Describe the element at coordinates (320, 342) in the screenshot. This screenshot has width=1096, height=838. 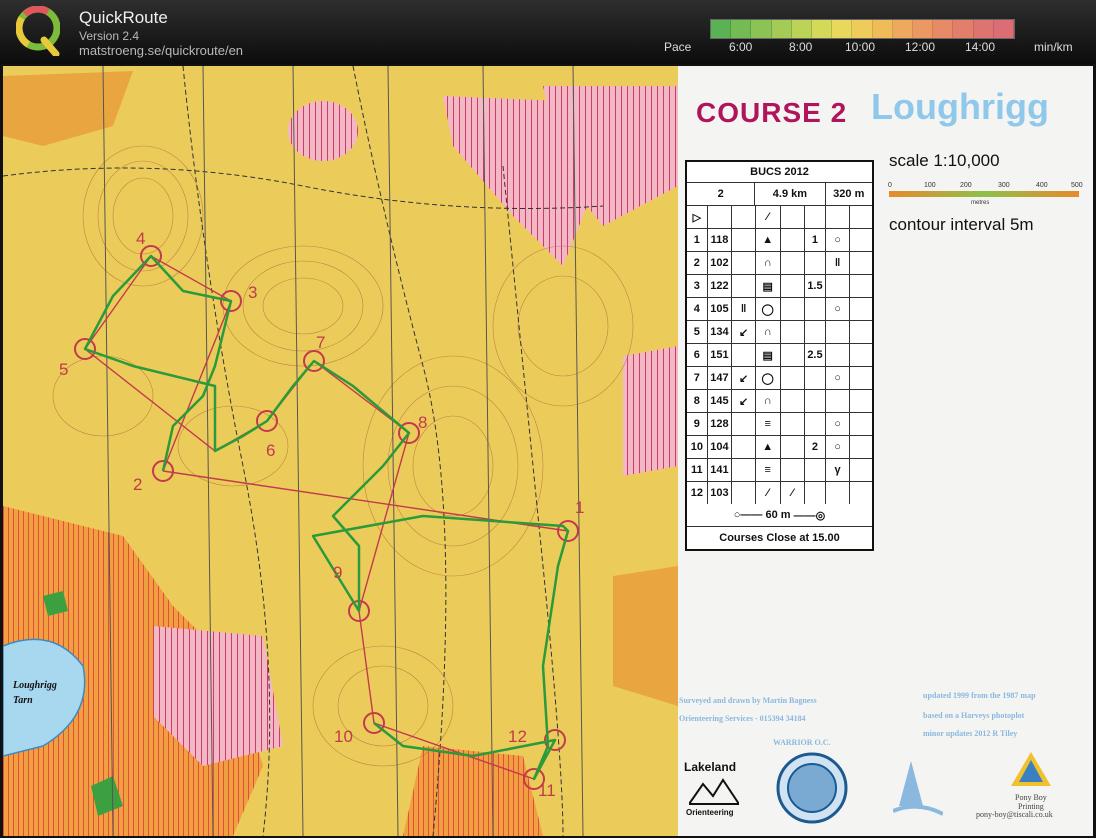
I see `control-number: 7` at that location.